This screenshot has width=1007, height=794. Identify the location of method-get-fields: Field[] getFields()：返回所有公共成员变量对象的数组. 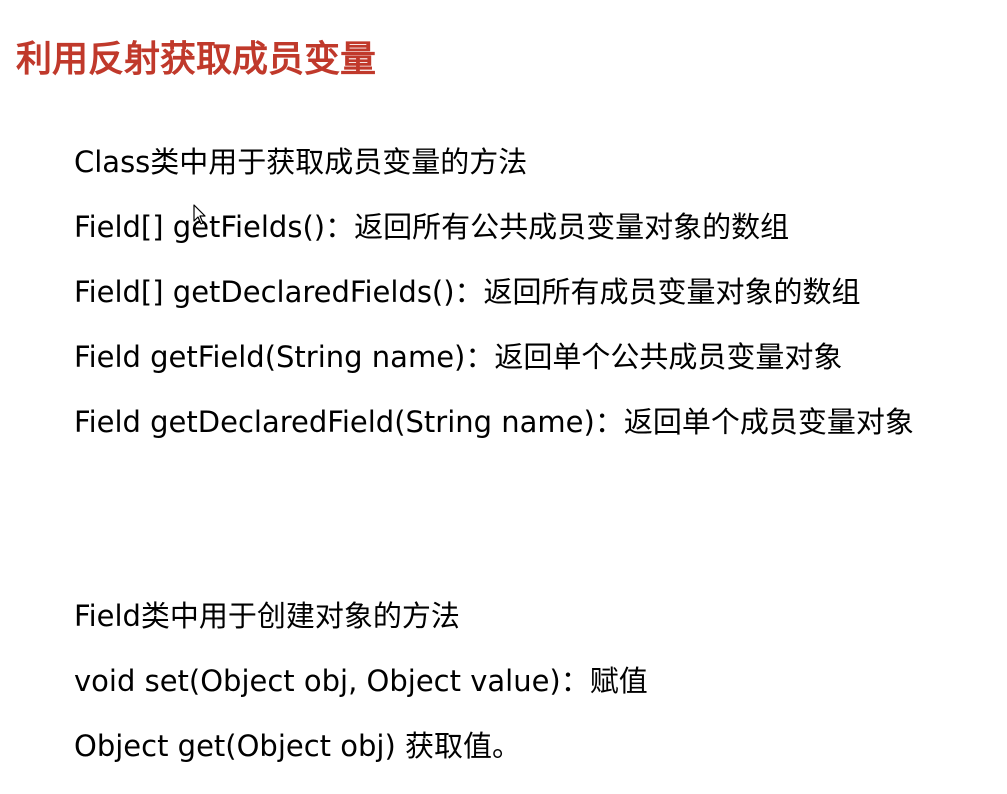
(432, 227).